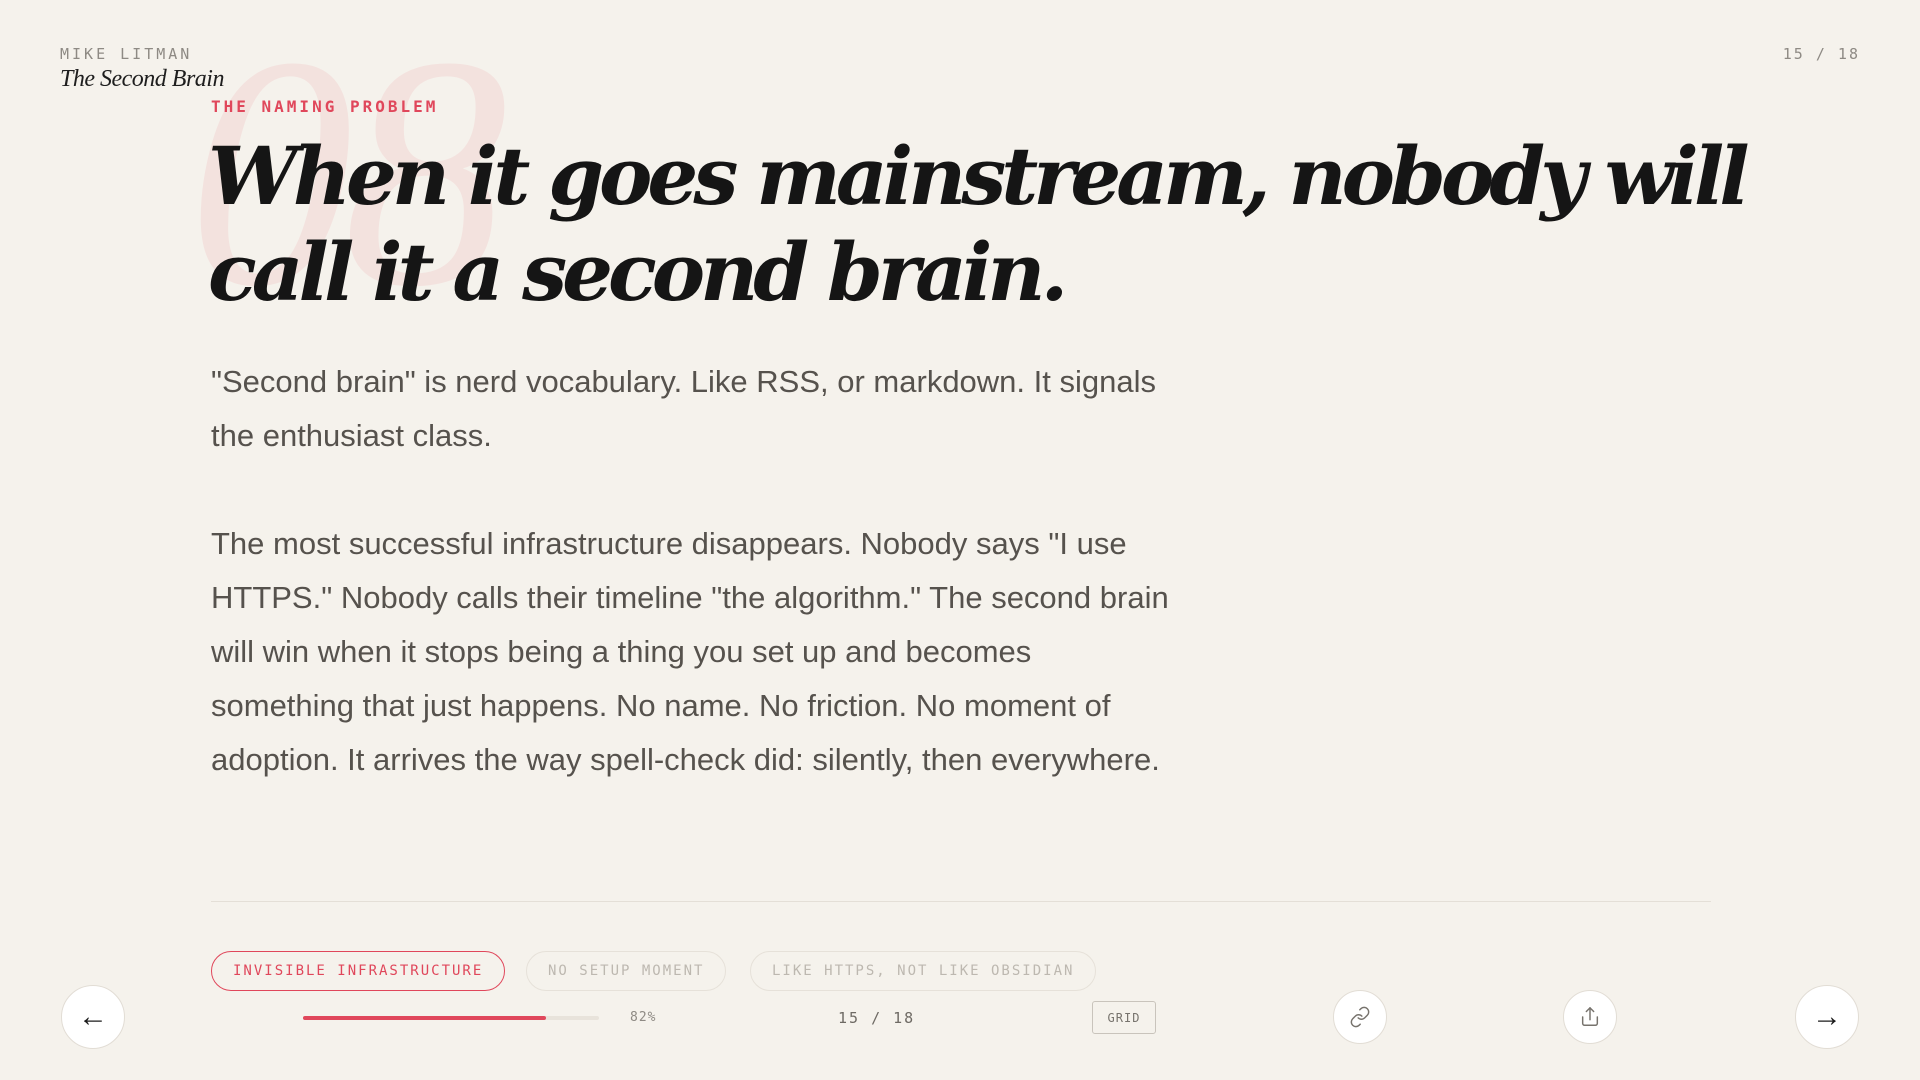 This screenshot has width=1920, height=1080. I want to click on prev-slide-button: ←, so click(93, 1017).